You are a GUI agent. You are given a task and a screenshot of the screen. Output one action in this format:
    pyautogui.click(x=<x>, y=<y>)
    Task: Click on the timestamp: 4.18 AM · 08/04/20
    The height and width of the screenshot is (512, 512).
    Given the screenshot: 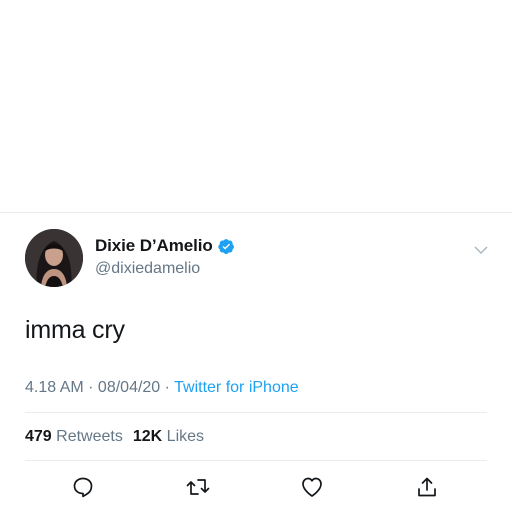 What is the action you would take?
    pyautogui.click(x=92, y=387)
    